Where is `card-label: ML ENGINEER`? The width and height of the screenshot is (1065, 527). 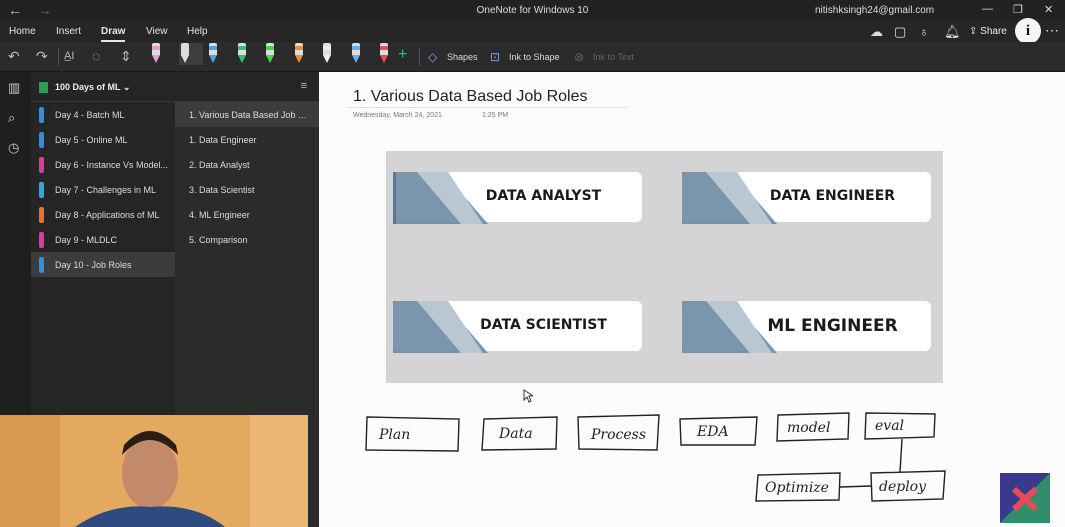
card-label: ML ENGINEER is located at coordinates (832, 326).